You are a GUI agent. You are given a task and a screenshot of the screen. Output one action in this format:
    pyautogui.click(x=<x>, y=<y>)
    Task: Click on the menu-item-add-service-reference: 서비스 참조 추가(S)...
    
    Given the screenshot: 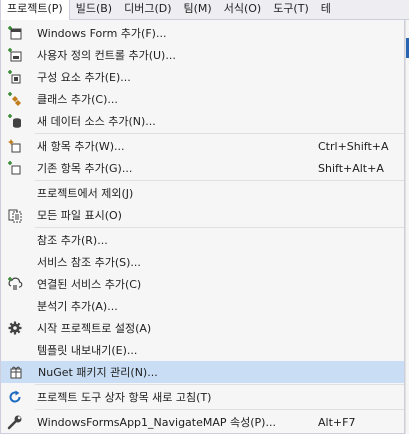 What is the action you would take?
    pyautogui.click(x=202, y=262)
    